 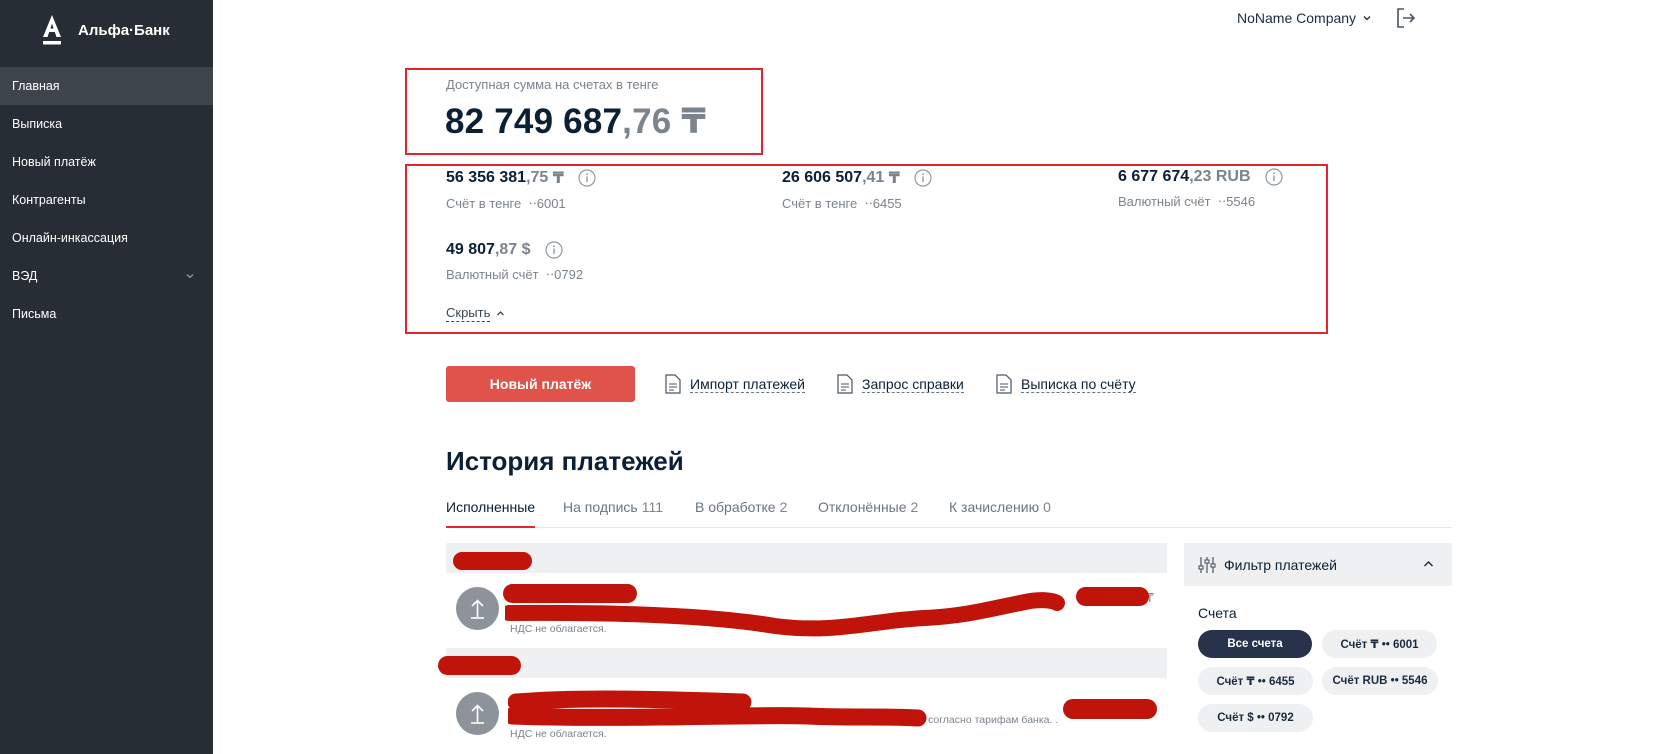 I want to click on account-number: ⋅⋅5546, so click(x=1236, y=201).